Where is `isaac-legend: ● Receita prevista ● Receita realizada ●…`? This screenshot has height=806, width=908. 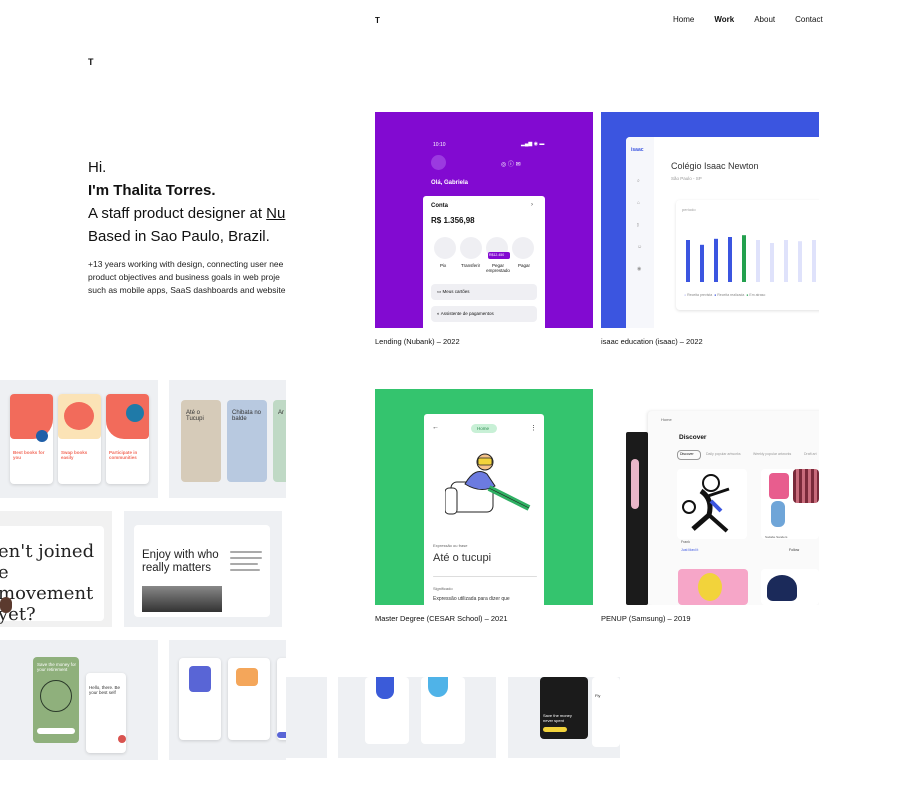 isaac-legend: ● Receita prevista ● Receita realizada ●… is located at coordinates (725, 295).